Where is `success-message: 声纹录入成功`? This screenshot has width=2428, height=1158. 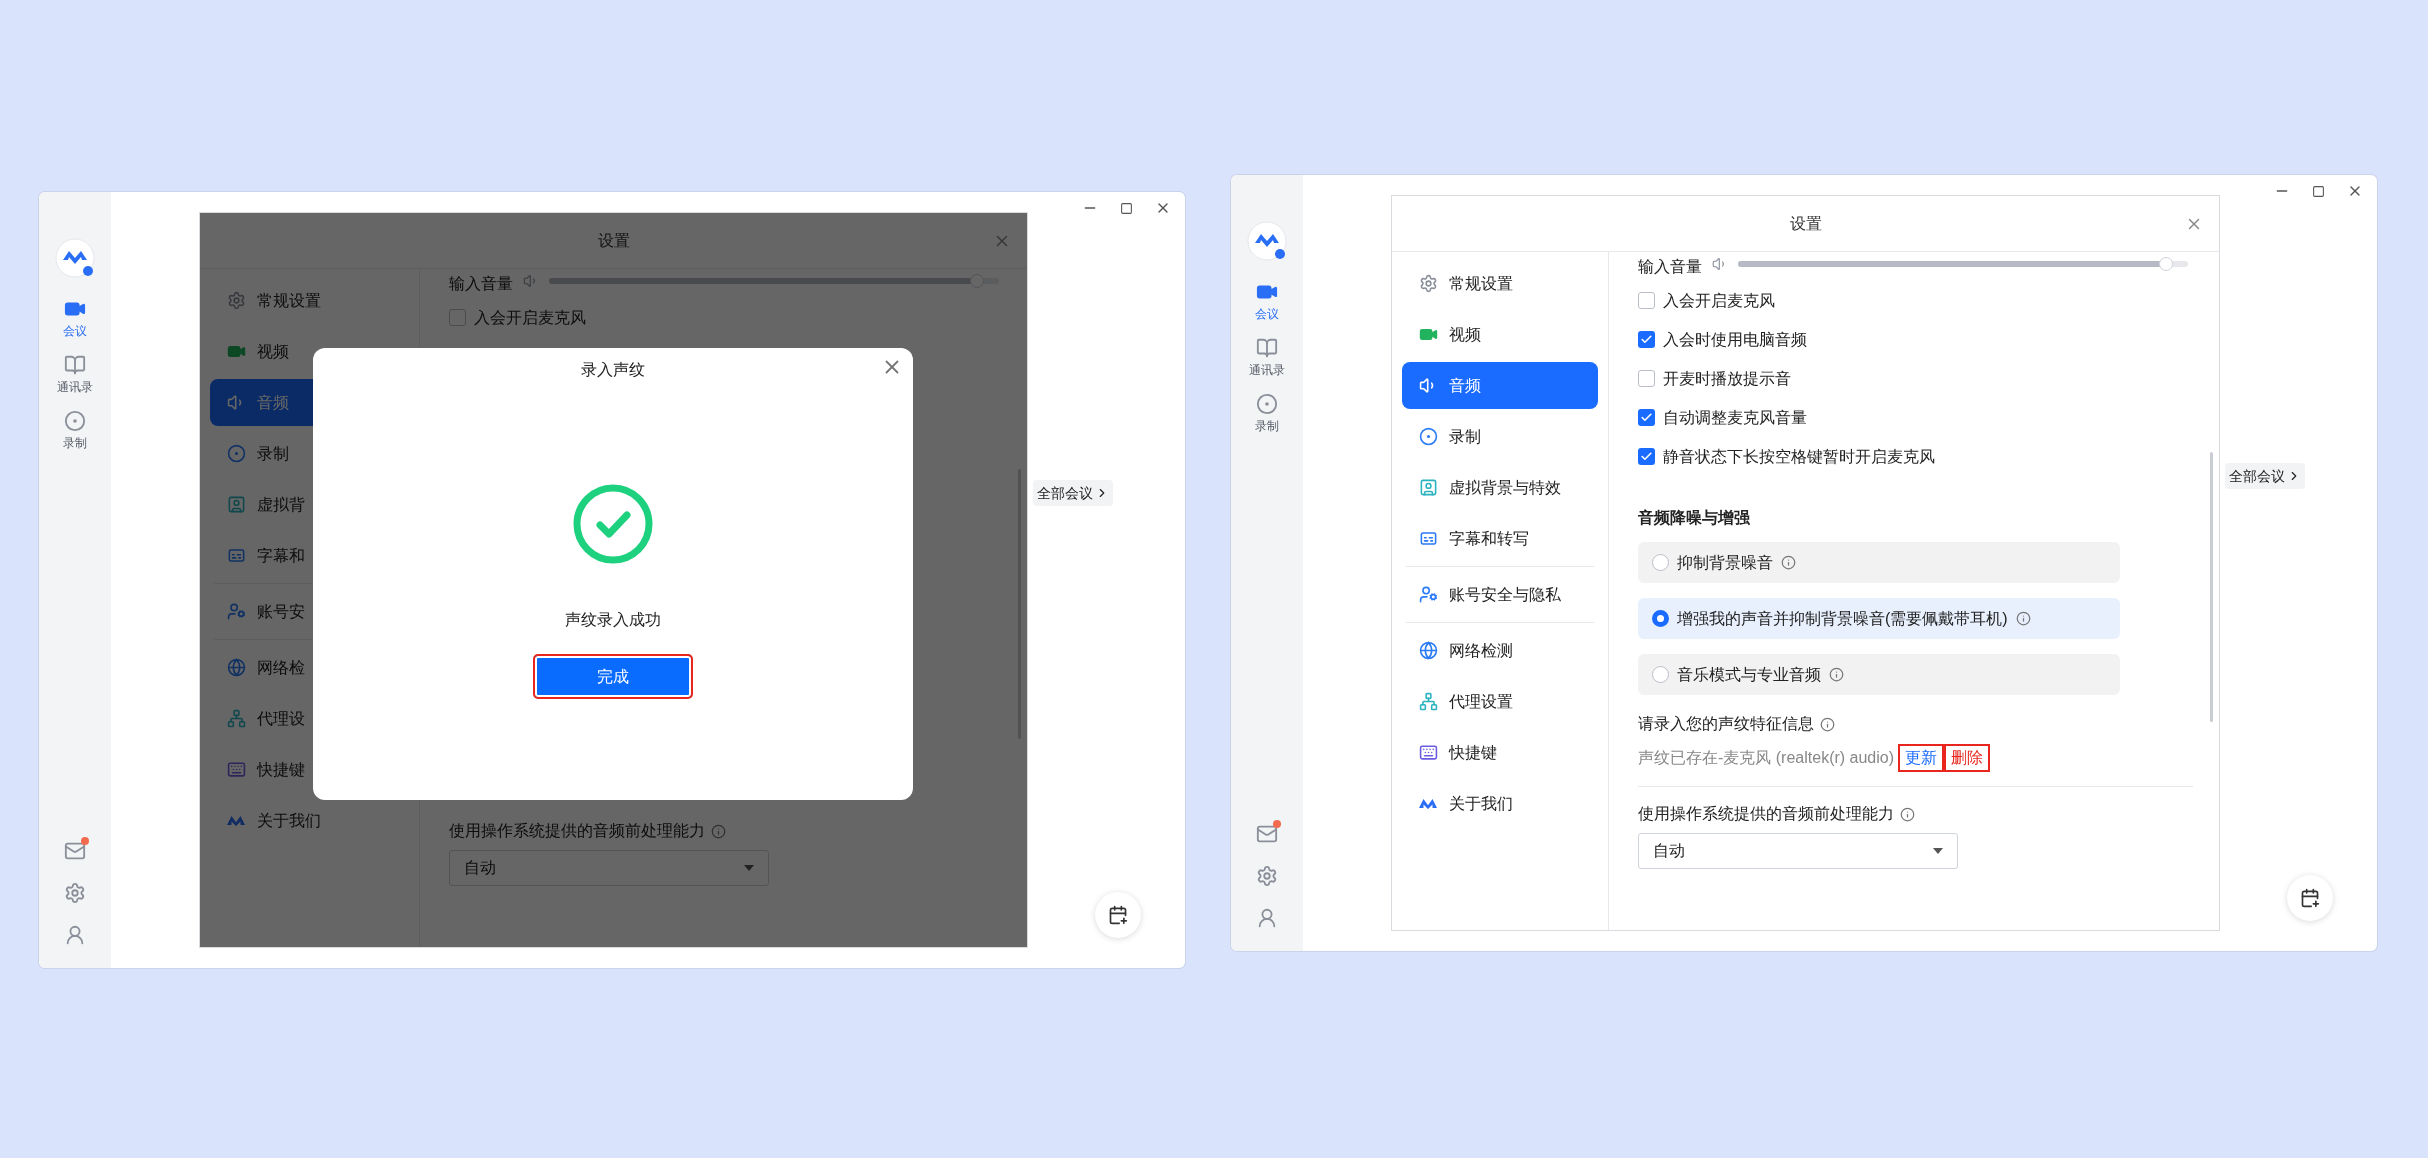 success-message: 声纹录入成功 is located at coordinates (613, 620).